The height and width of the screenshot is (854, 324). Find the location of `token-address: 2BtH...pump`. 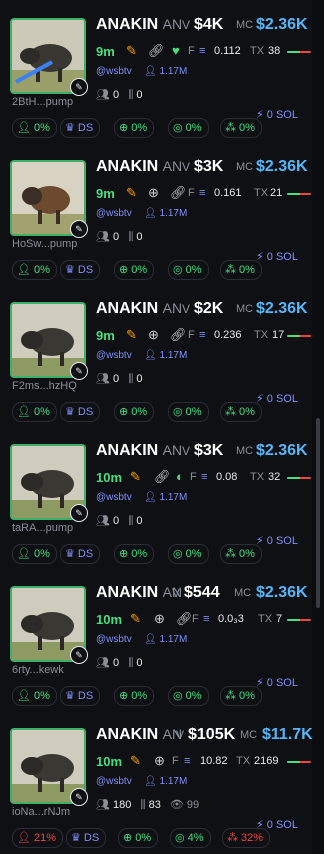

token-address: 2BtH...pump is located at coordinates (42, 102).